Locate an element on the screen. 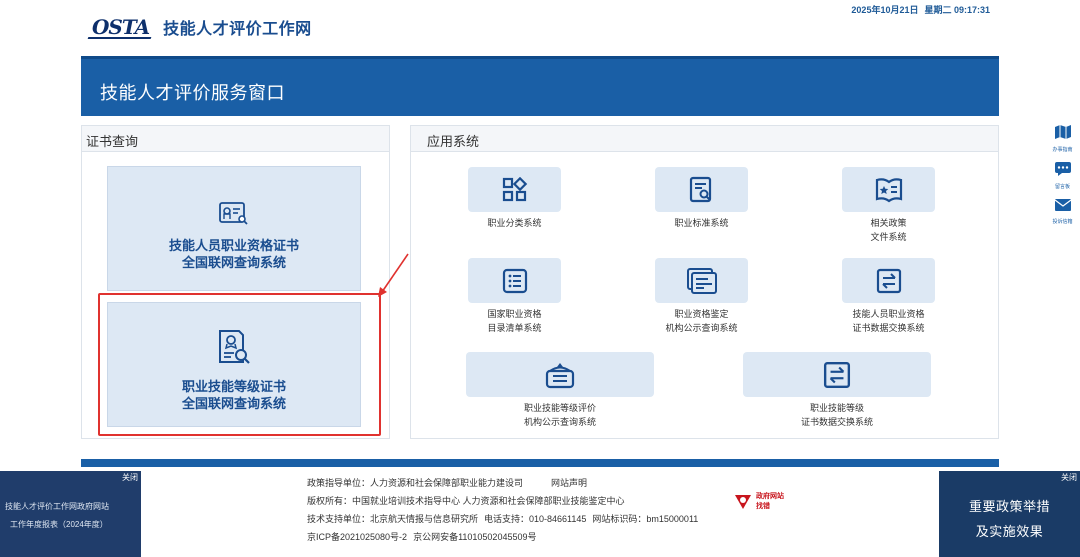 The height and width of the screenshot is (557, 1080). app-qualification-data-exchange: 技能人员职业资格 证书数据交换系统 is located at coordinates (888, 296).